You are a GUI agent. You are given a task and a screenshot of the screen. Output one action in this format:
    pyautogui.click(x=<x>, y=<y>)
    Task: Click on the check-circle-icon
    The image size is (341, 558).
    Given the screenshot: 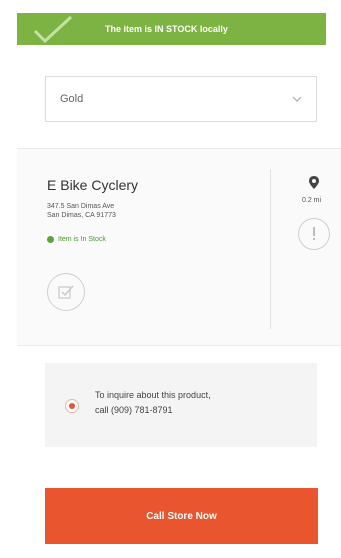 What is the action you would take?
    pyautogui.click(x=66, y=292)
    